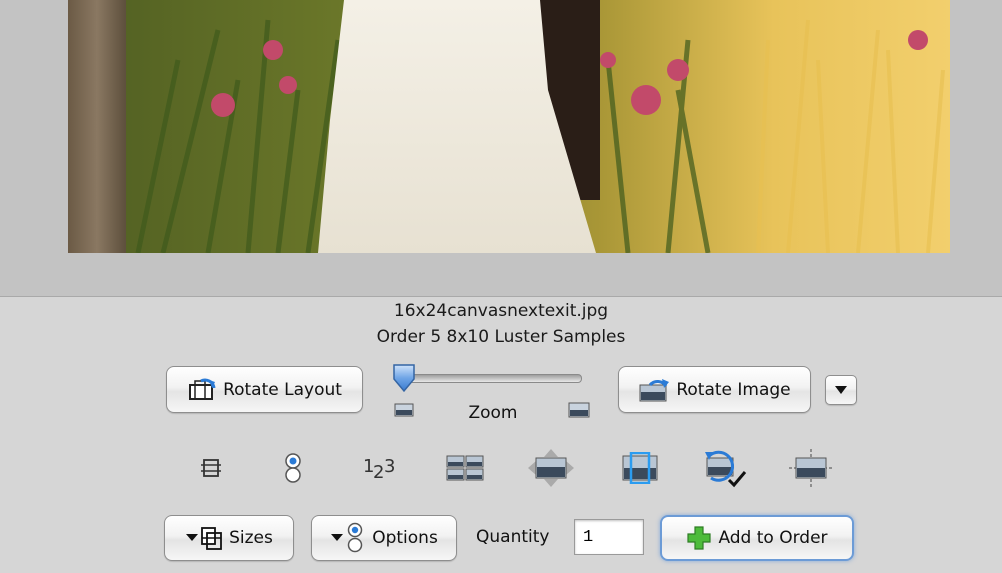  What do you see at coordinates (405, 538) in the screenshot?
I see `options-label: Options` at bounding box center [405, 538].